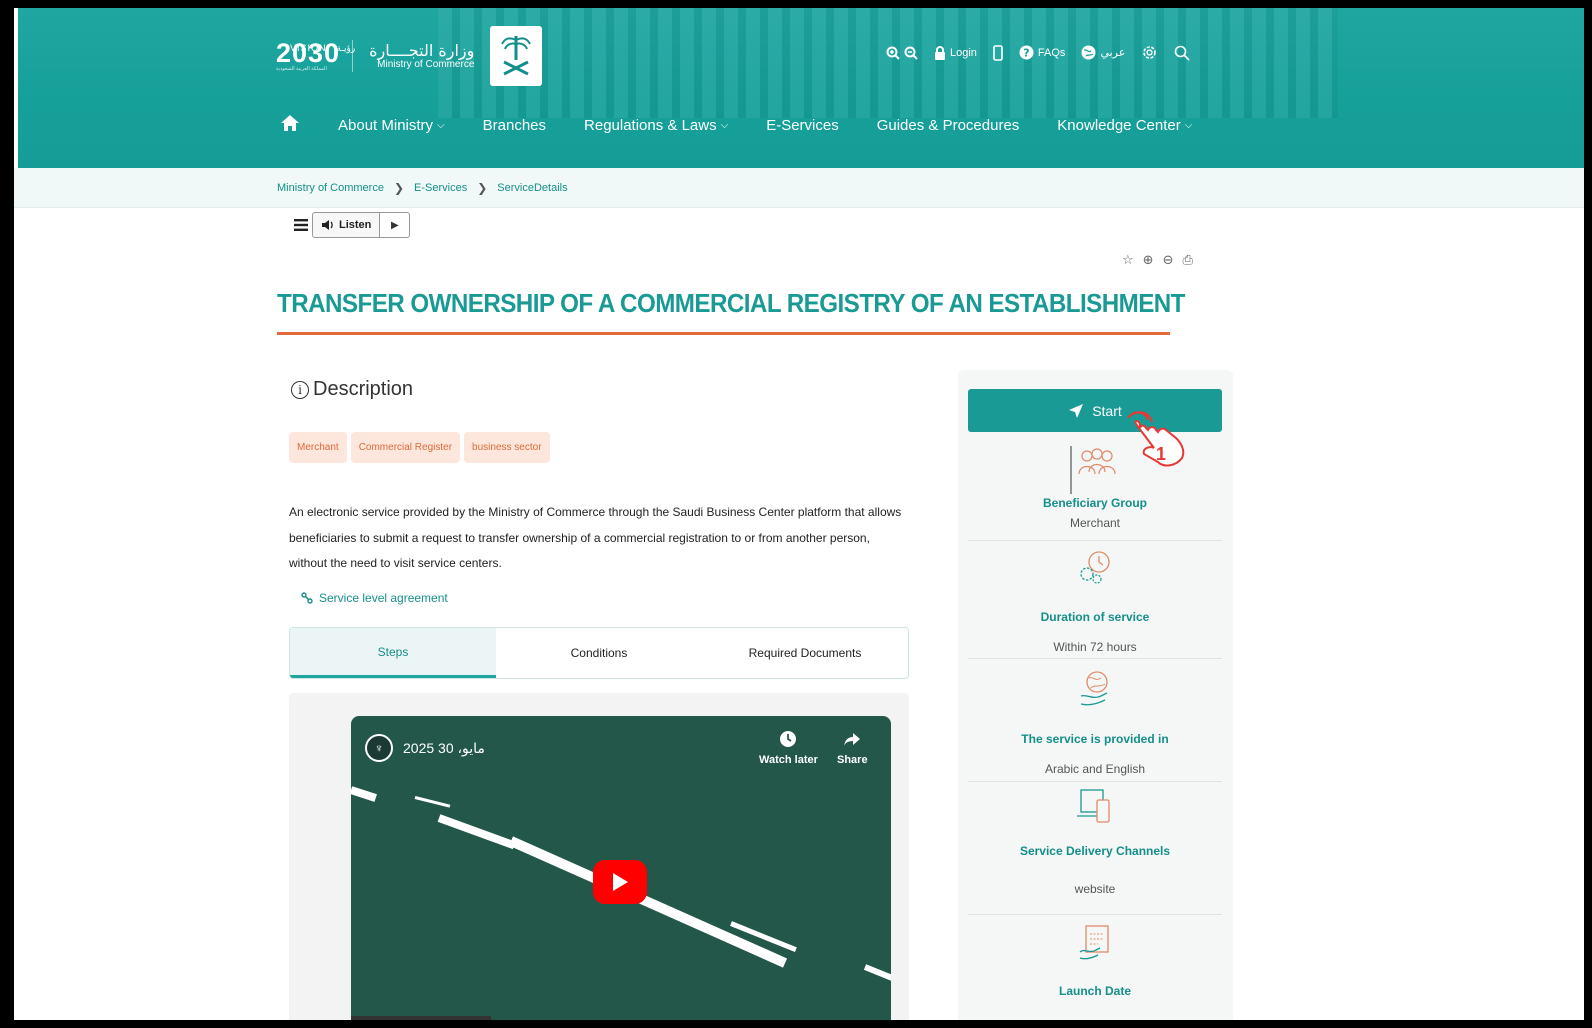  What do you see at coordinates (1147, 445) in the screenshot?
I see `tutorial-pointer: 1` at bounding box center [1147, 445].